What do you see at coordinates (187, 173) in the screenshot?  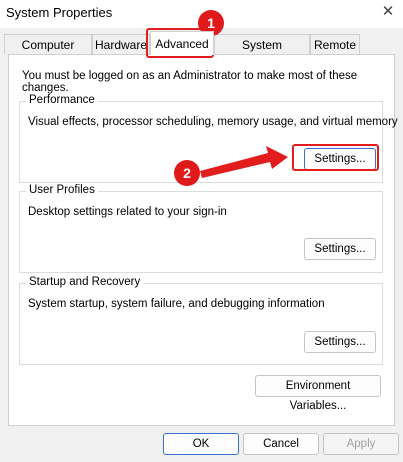 I see `step-2-badge: 2` at bounding box center [187, 173].